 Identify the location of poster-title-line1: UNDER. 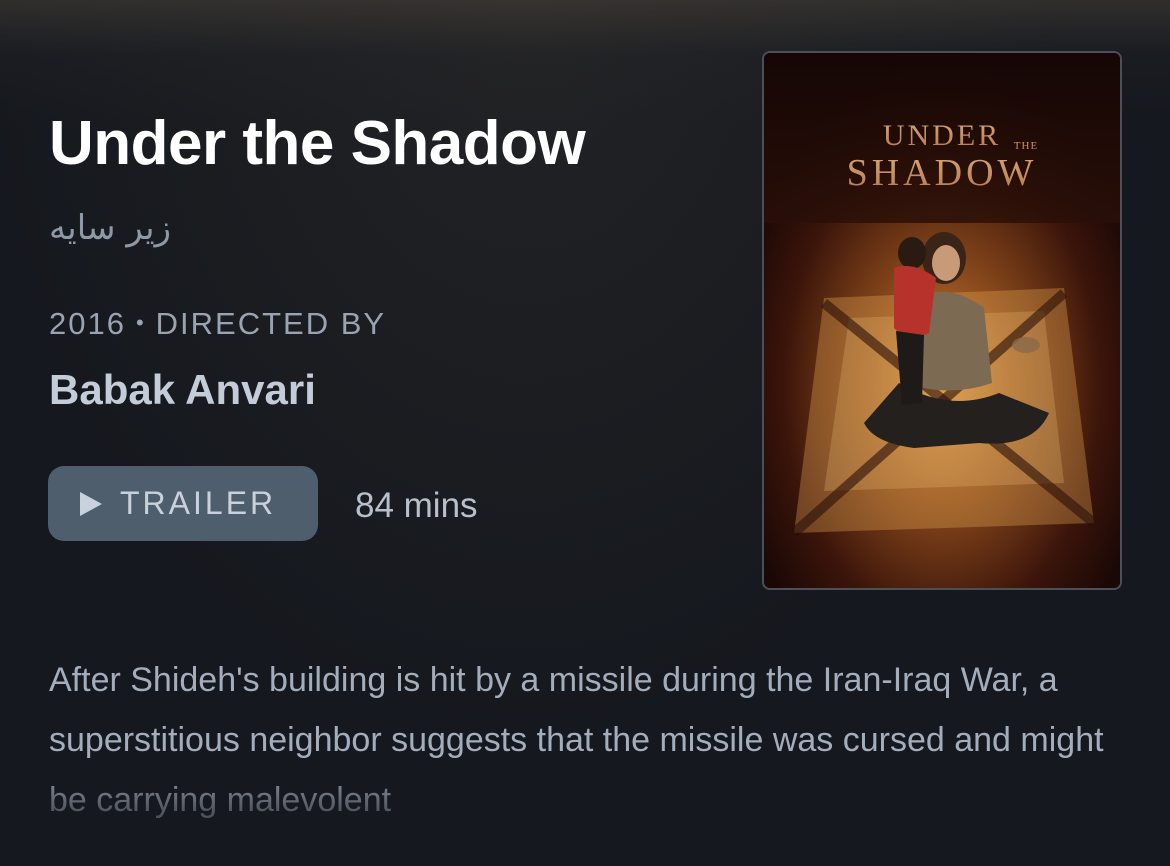
(942, 135).